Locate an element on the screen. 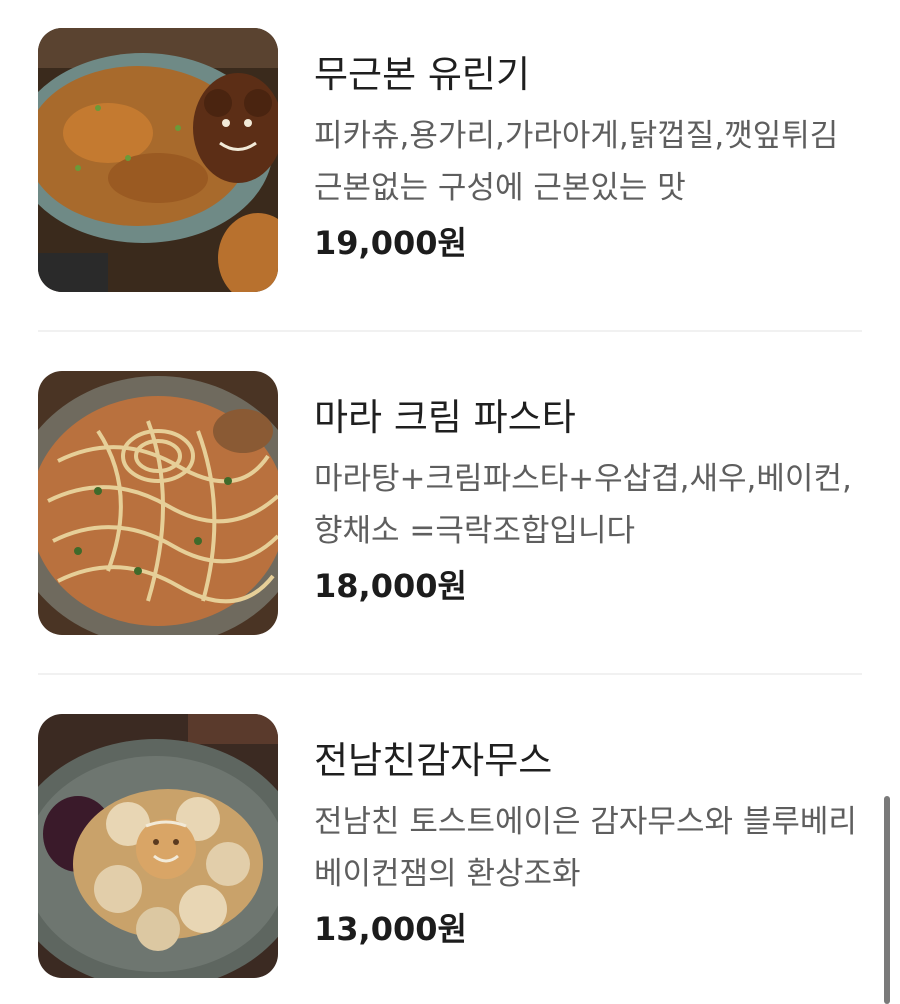 This screenshot has width=900, height=1004. menu-item-name: 무근본 유린기 is located at coordinates (422, 74).